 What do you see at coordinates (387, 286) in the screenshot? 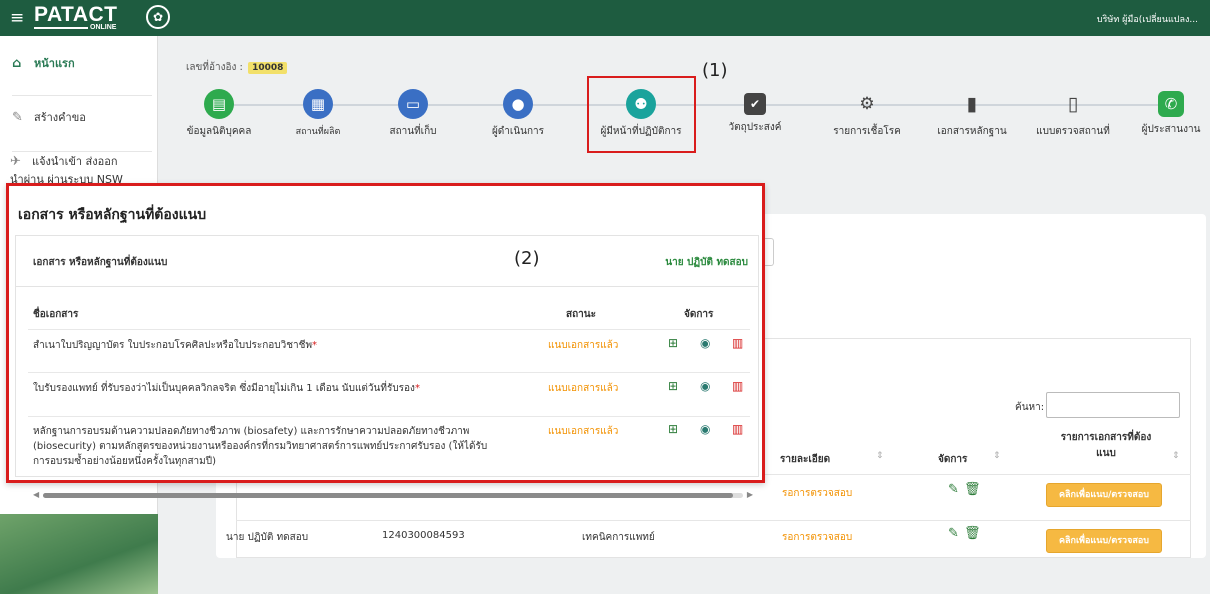
I see `card-divider` at bounding box center [387, 286].